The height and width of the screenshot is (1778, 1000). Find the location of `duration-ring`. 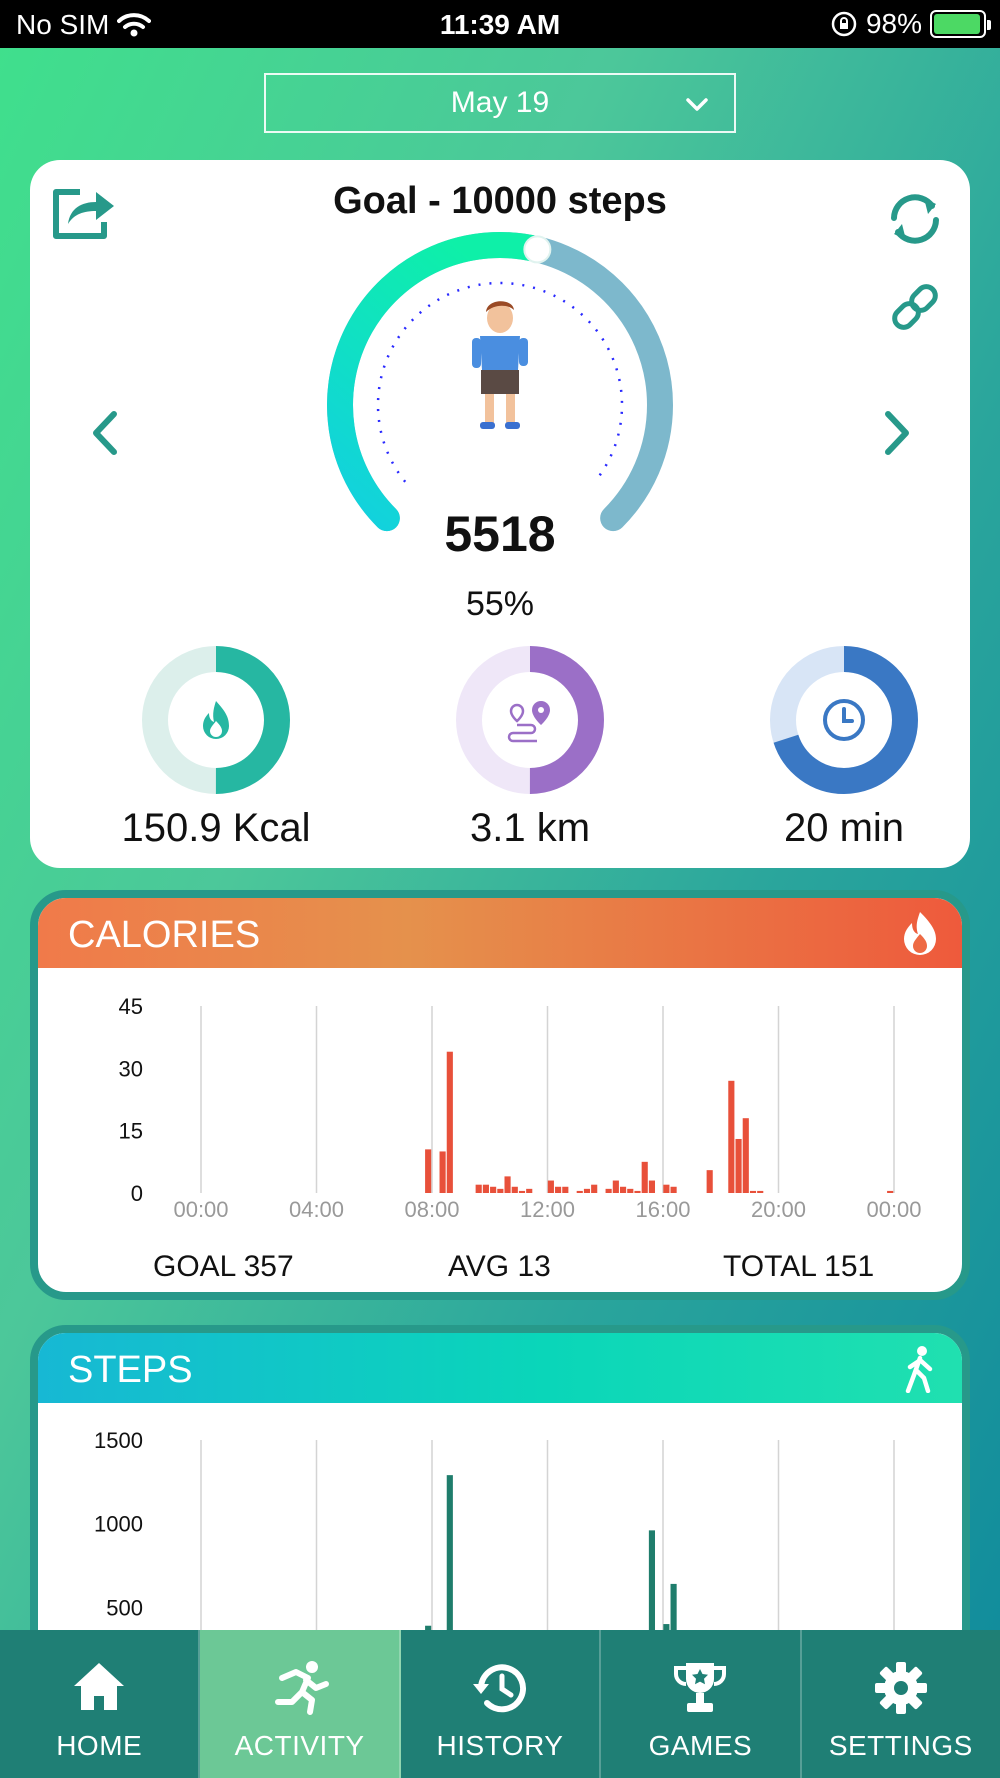

duration-ring is located at coordinates (844, 720).